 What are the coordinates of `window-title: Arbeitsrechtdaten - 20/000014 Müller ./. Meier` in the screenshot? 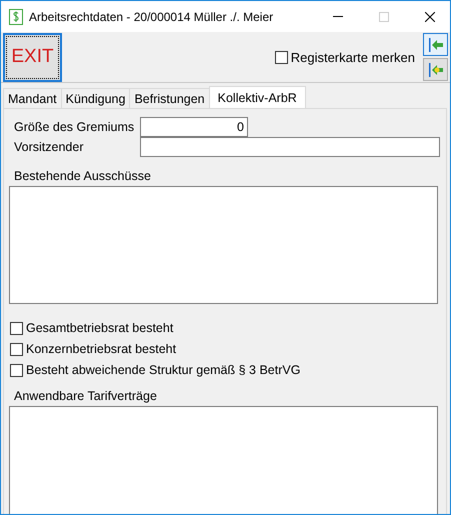 It's located at (151, 17).